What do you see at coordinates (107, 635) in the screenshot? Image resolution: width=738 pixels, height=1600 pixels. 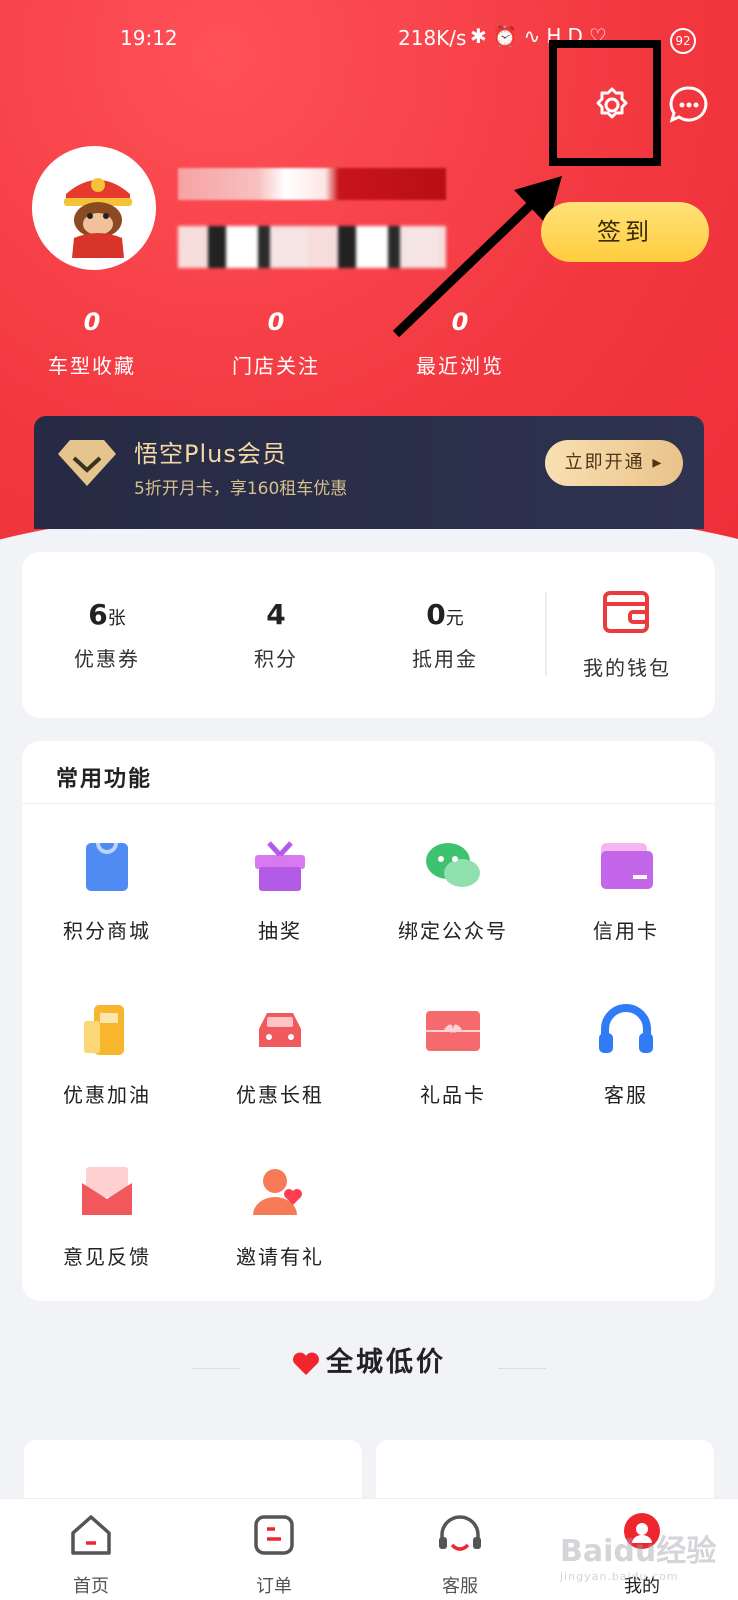 I see `wallet-coupons: 6张 优惠券` at bounding box center [107, 635].